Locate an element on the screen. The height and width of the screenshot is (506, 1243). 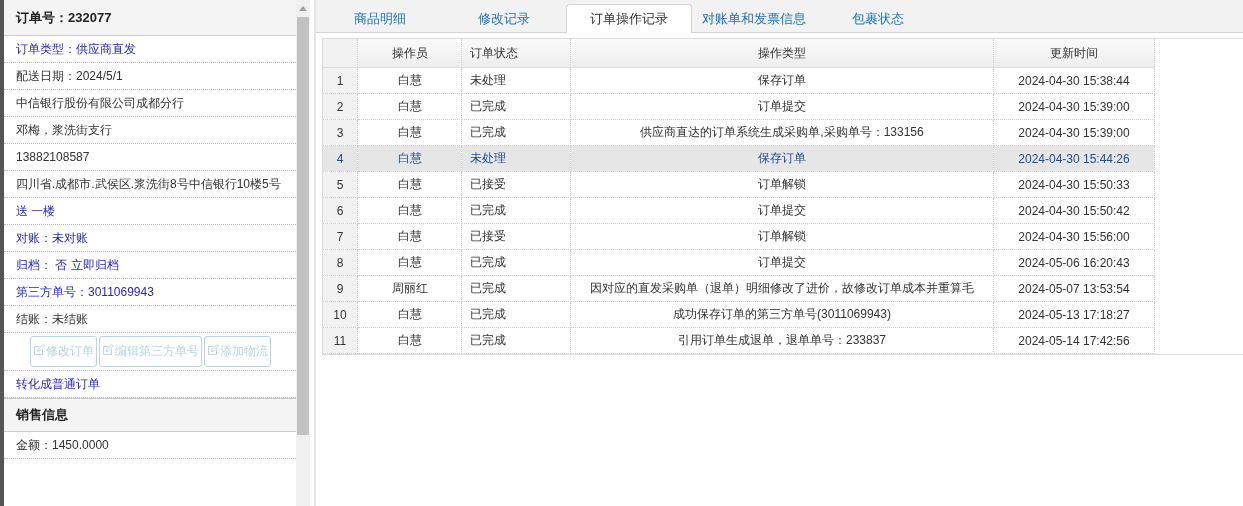
table-cell: 2024-04-30 15:50:33 is located at coordinates (1074, 184).